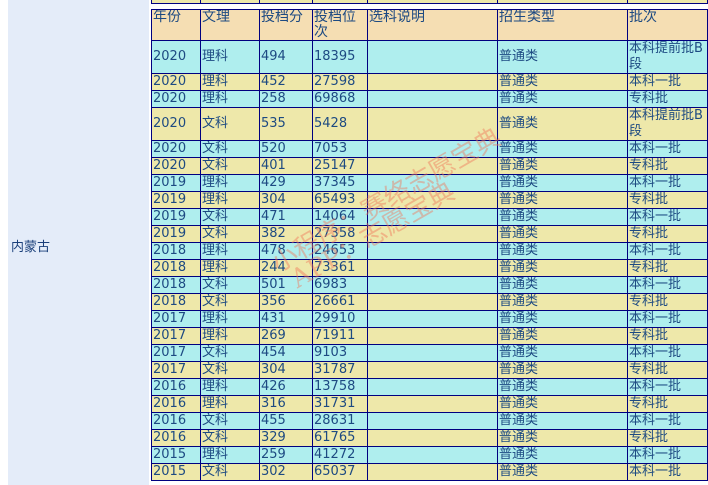 The image size is (708, 485). I want to click on cell-rank: 69868, so click(340, 99).